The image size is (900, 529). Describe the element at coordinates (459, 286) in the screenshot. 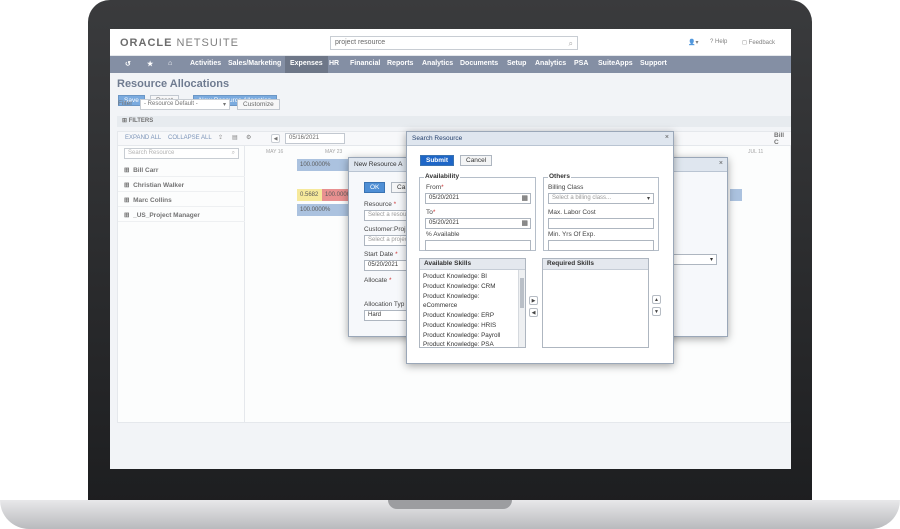

I see `skill-item: Product Knowledge: CRM` at that location.